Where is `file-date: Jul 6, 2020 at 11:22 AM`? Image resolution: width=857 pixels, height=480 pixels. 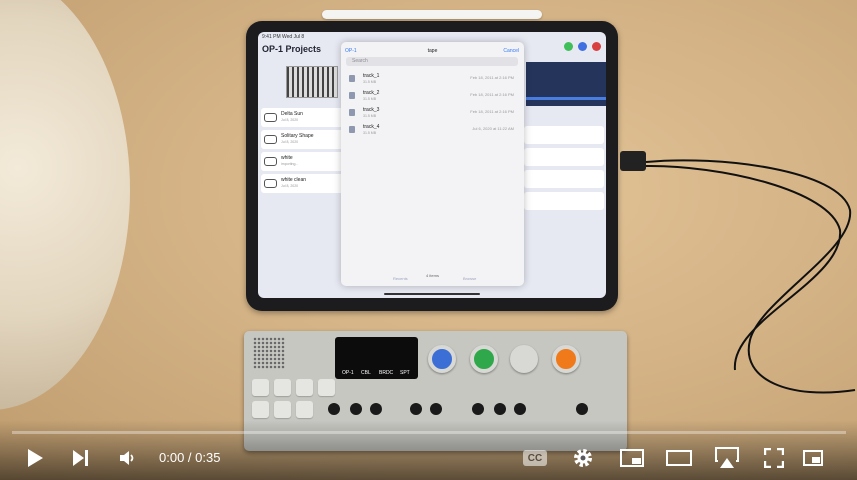 file-date: Jul 6, 2020 at 11:22 AM is located at coordinates (493, 128).